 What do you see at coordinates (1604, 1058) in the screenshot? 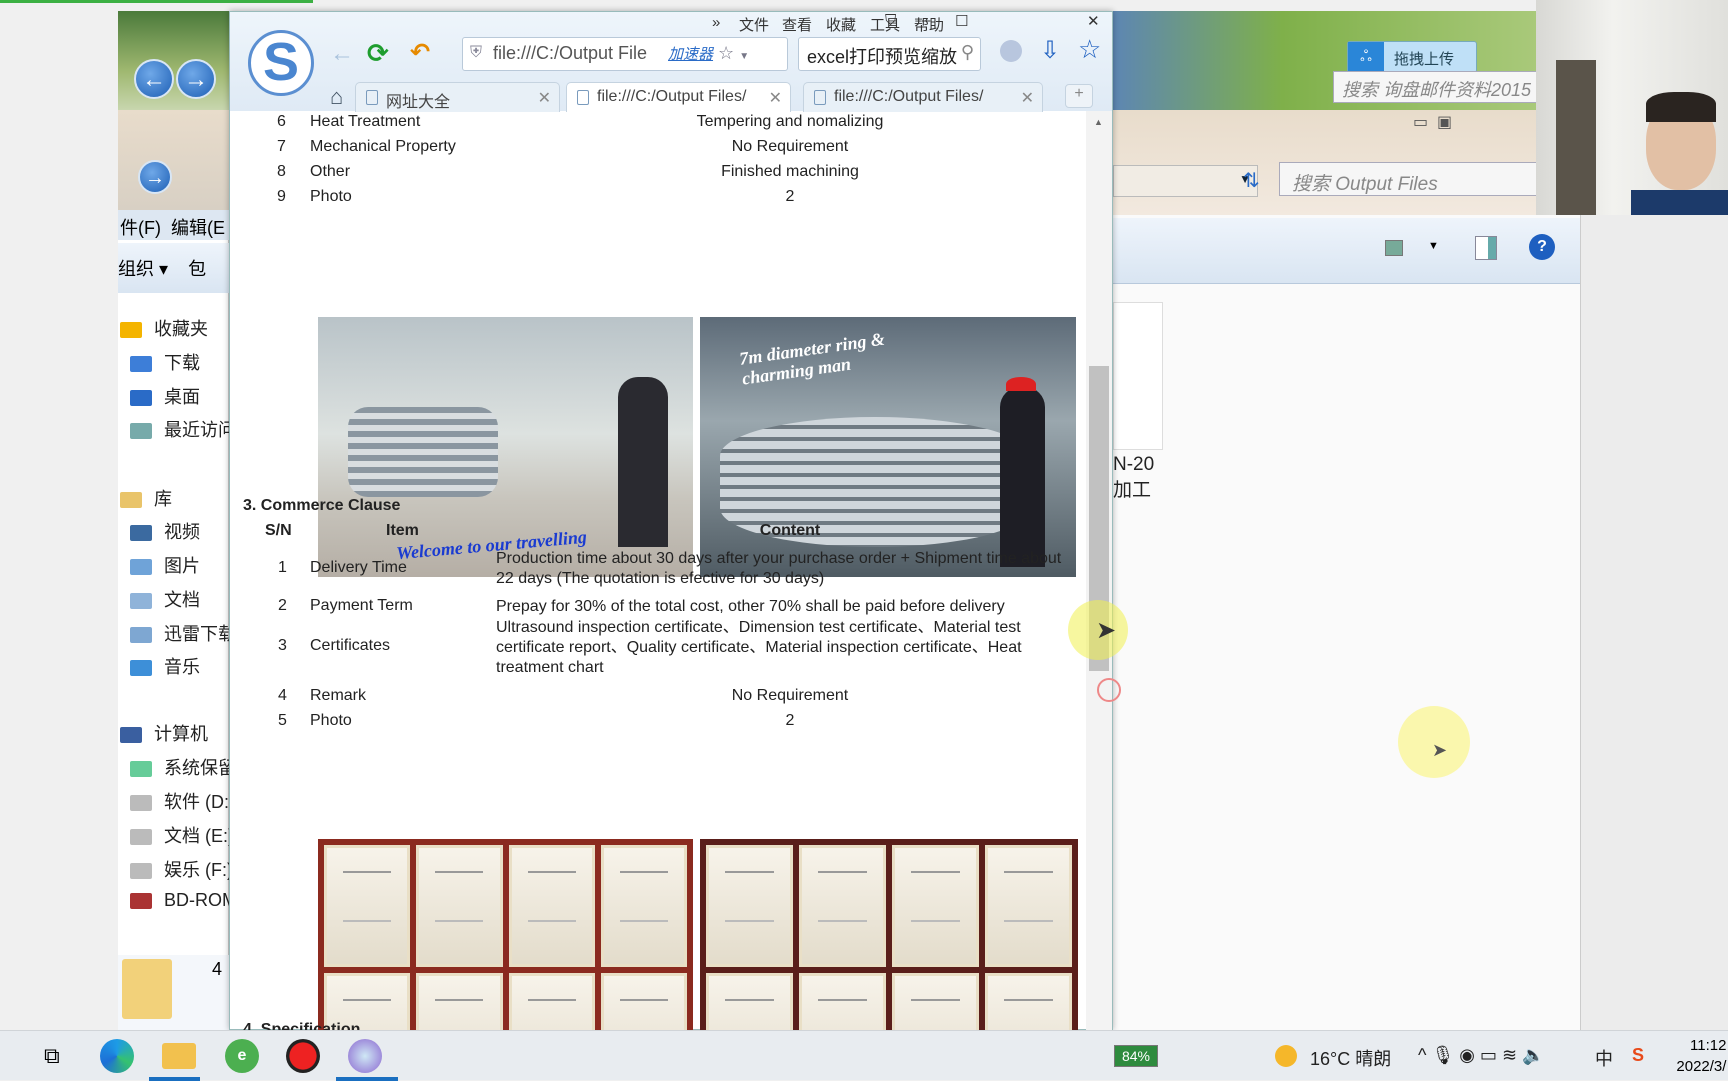
I see `ime-indicator: 中` at bounding box center [1604, 1058].